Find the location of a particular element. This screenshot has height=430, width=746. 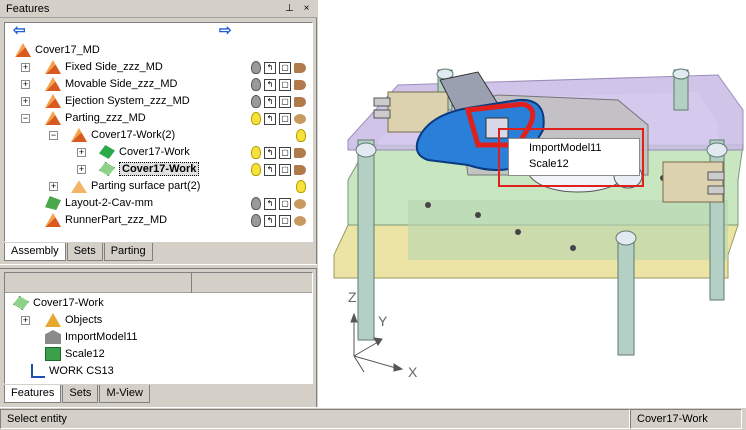

tab-m-view: M-View is located at coordinates (124, 394).